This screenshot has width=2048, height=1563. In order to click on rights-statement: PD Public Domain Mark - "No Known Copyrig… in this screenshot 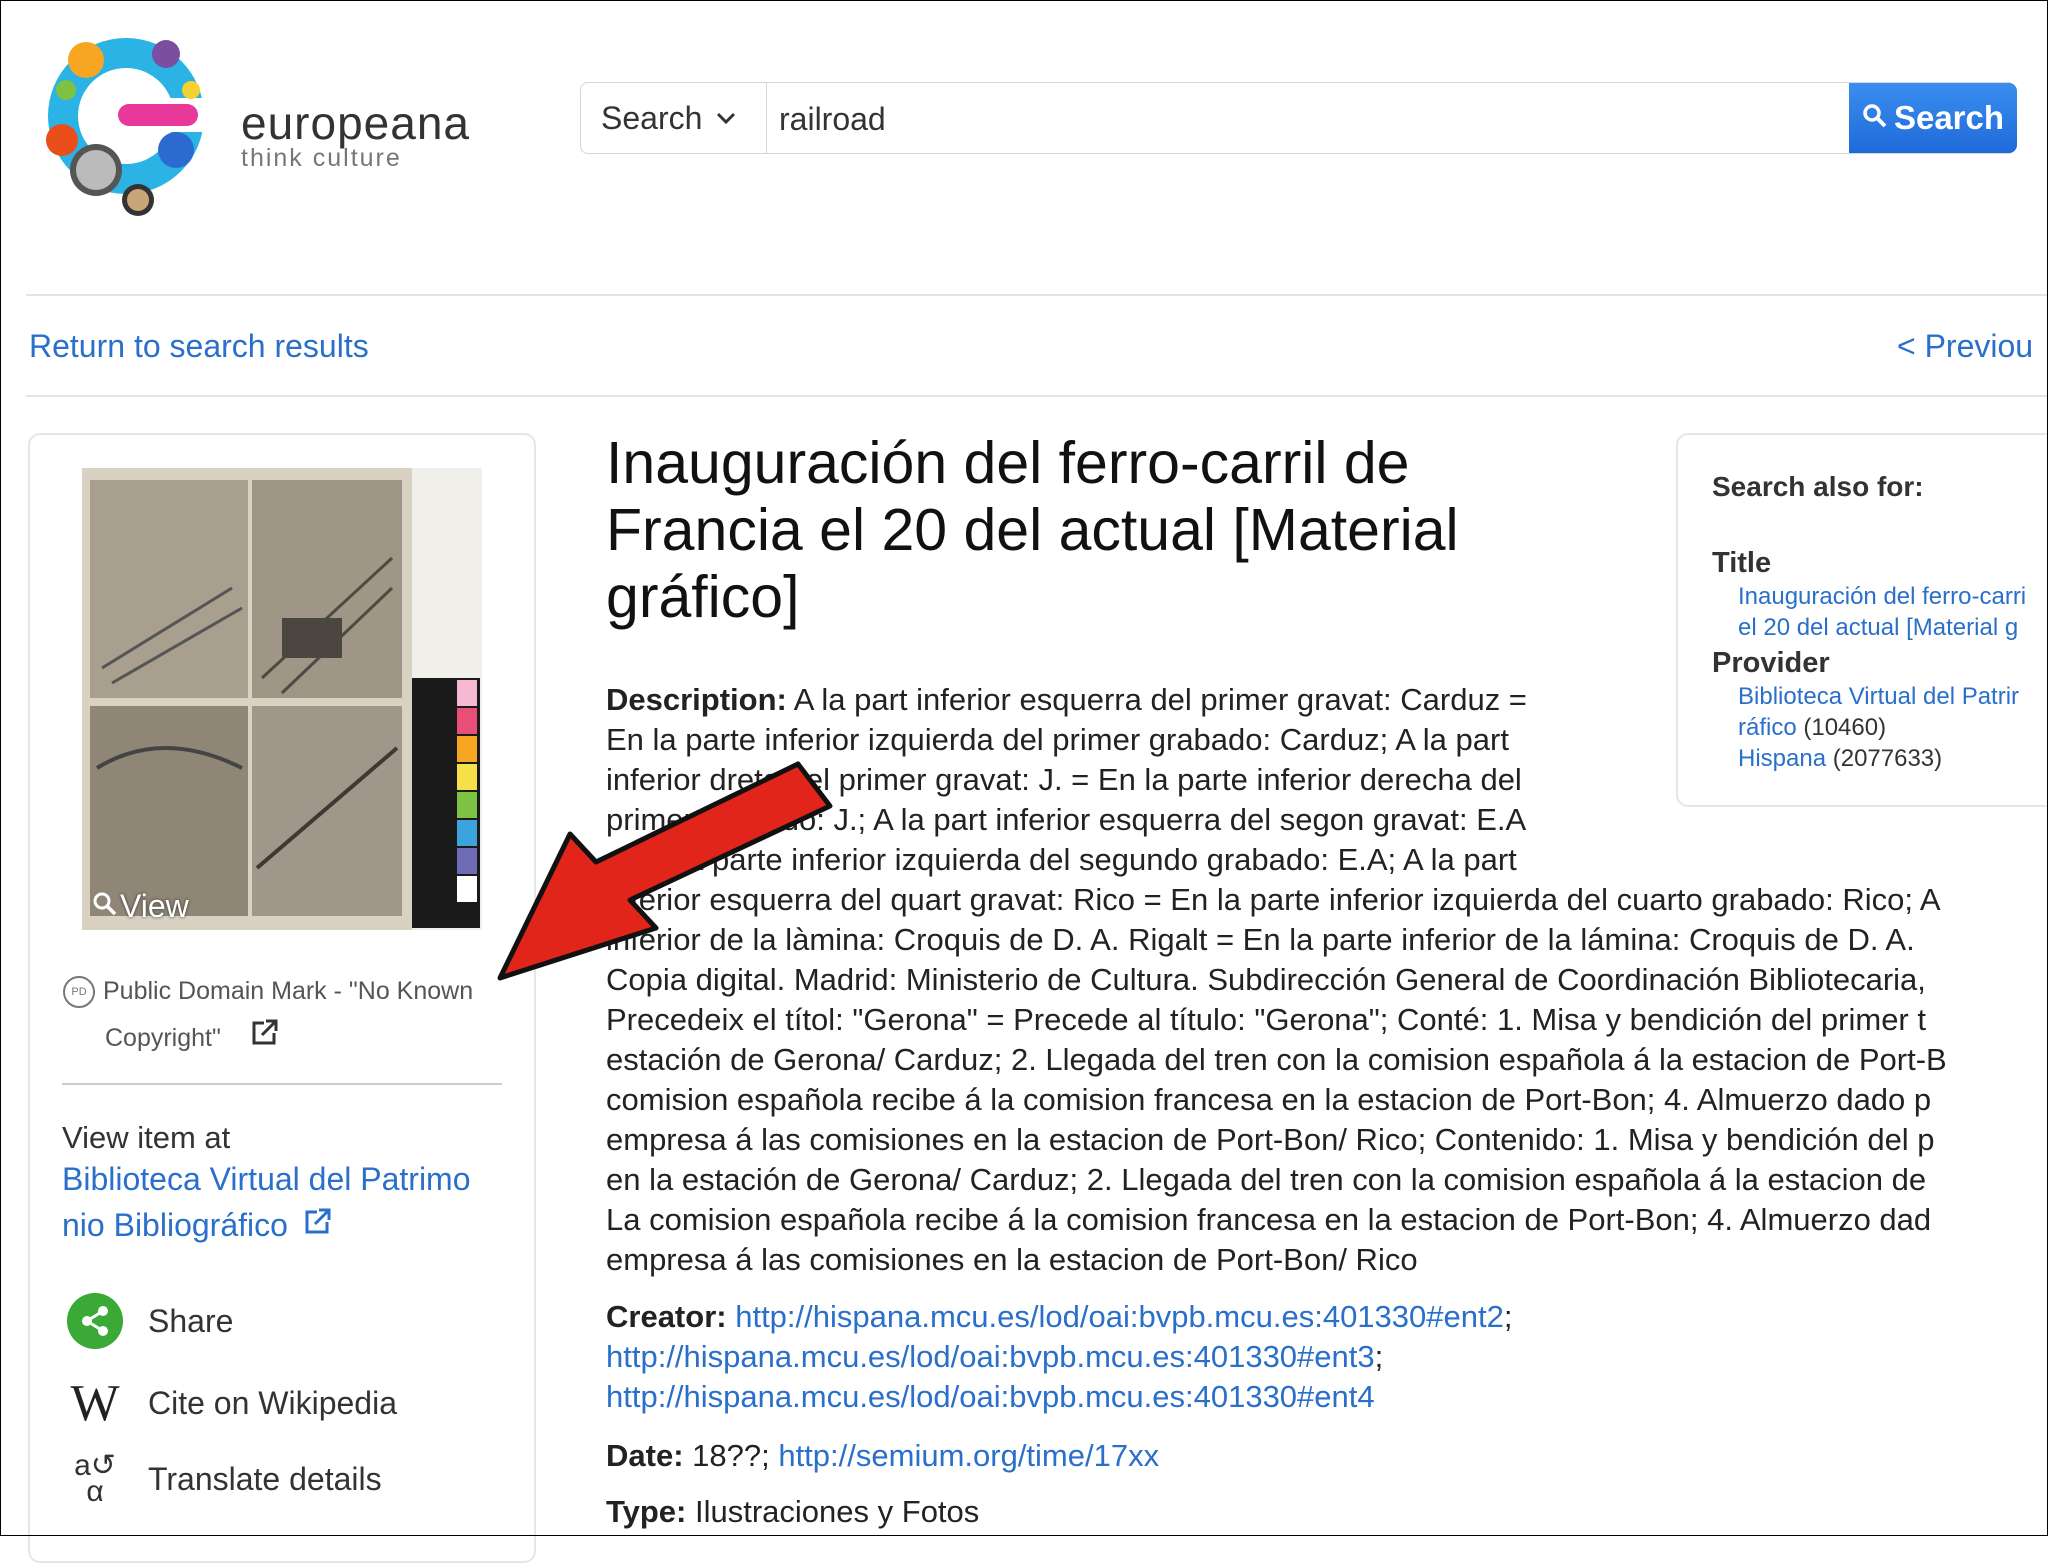, I will do `click(283, 1015)`.